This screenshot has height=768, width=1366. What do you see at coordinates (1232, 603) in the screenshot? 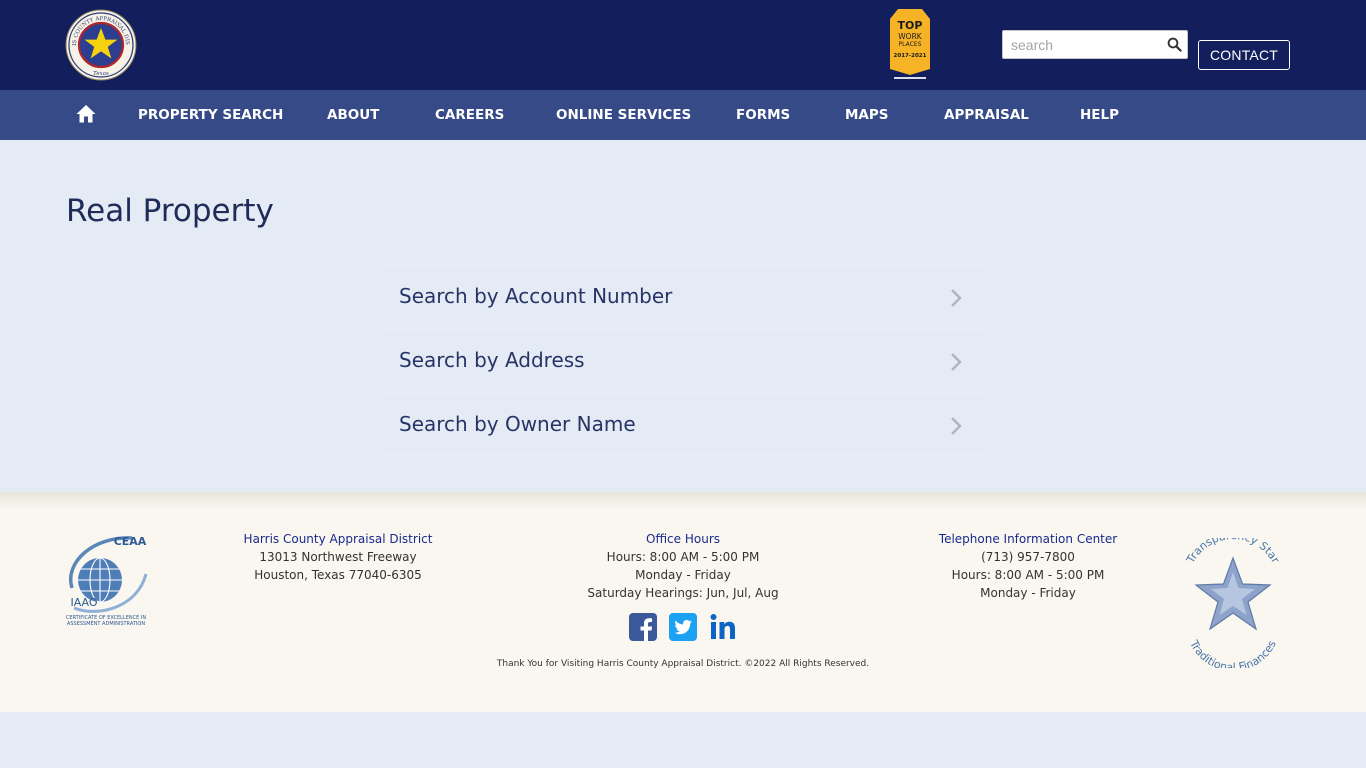
I see `transparency-star-logo: Transparency Star Traditional Finances` at bounding box center [1232, 603].